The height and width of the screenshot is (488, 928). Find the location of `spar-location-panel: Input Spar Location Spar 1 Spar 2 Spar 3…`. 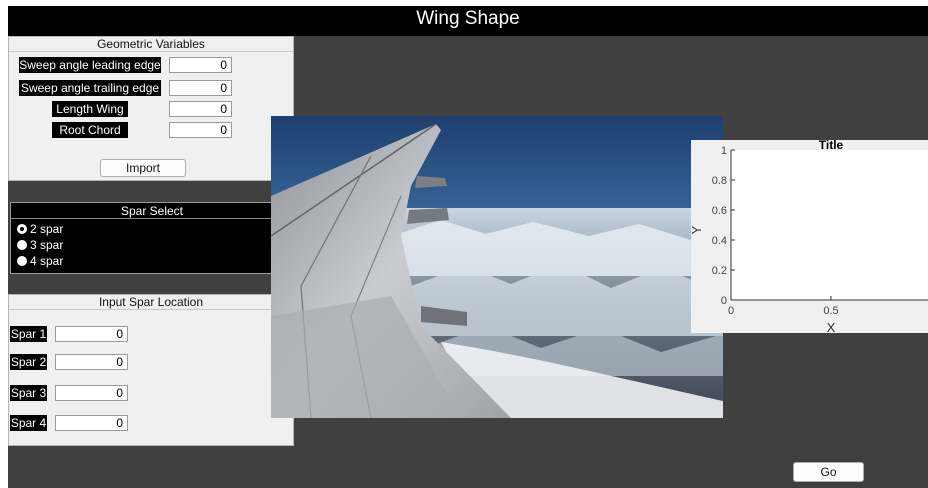

spar-location-panel: Input Spar Location Spar 1 Spar 2 Spar 3… is located at coordinates (151, 370).